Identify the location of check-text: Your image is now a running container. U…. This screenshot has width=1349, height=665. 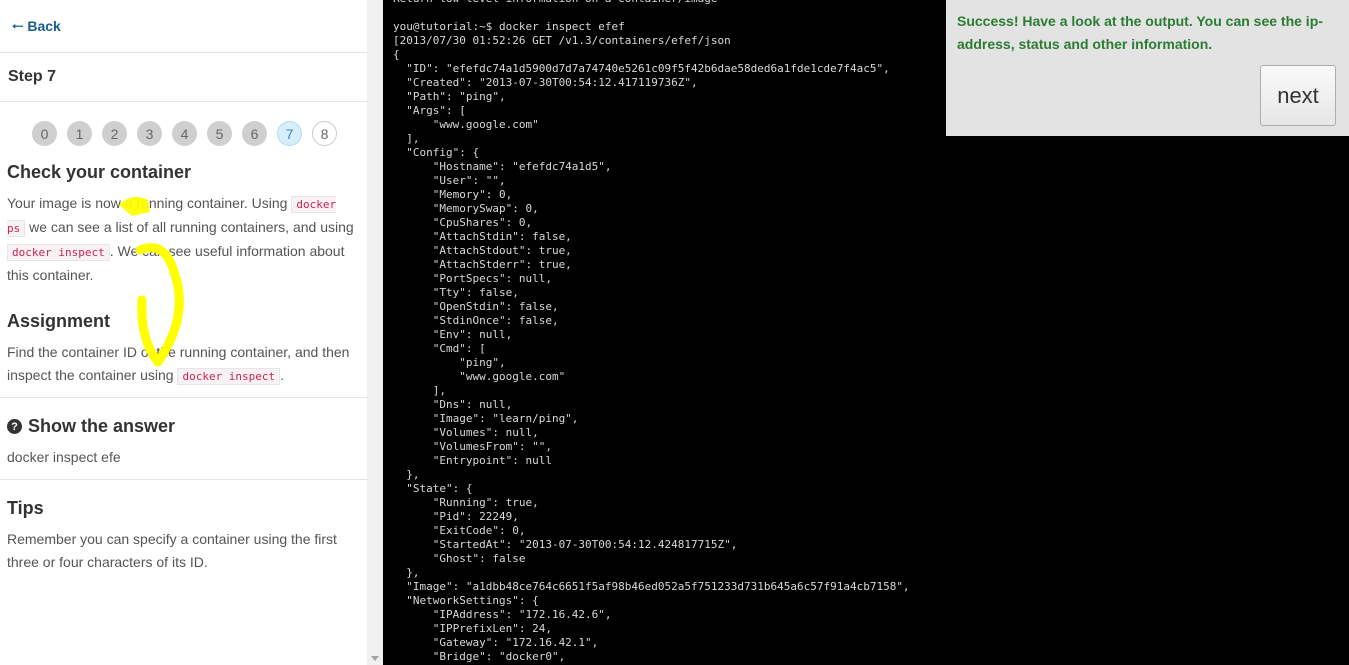
(182, 239).